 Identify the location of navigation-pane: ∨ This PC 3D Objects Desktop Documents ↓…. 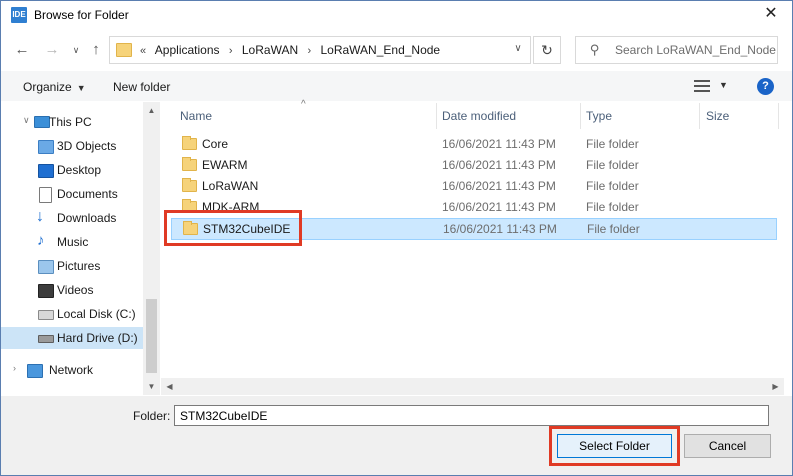
(81, 249).